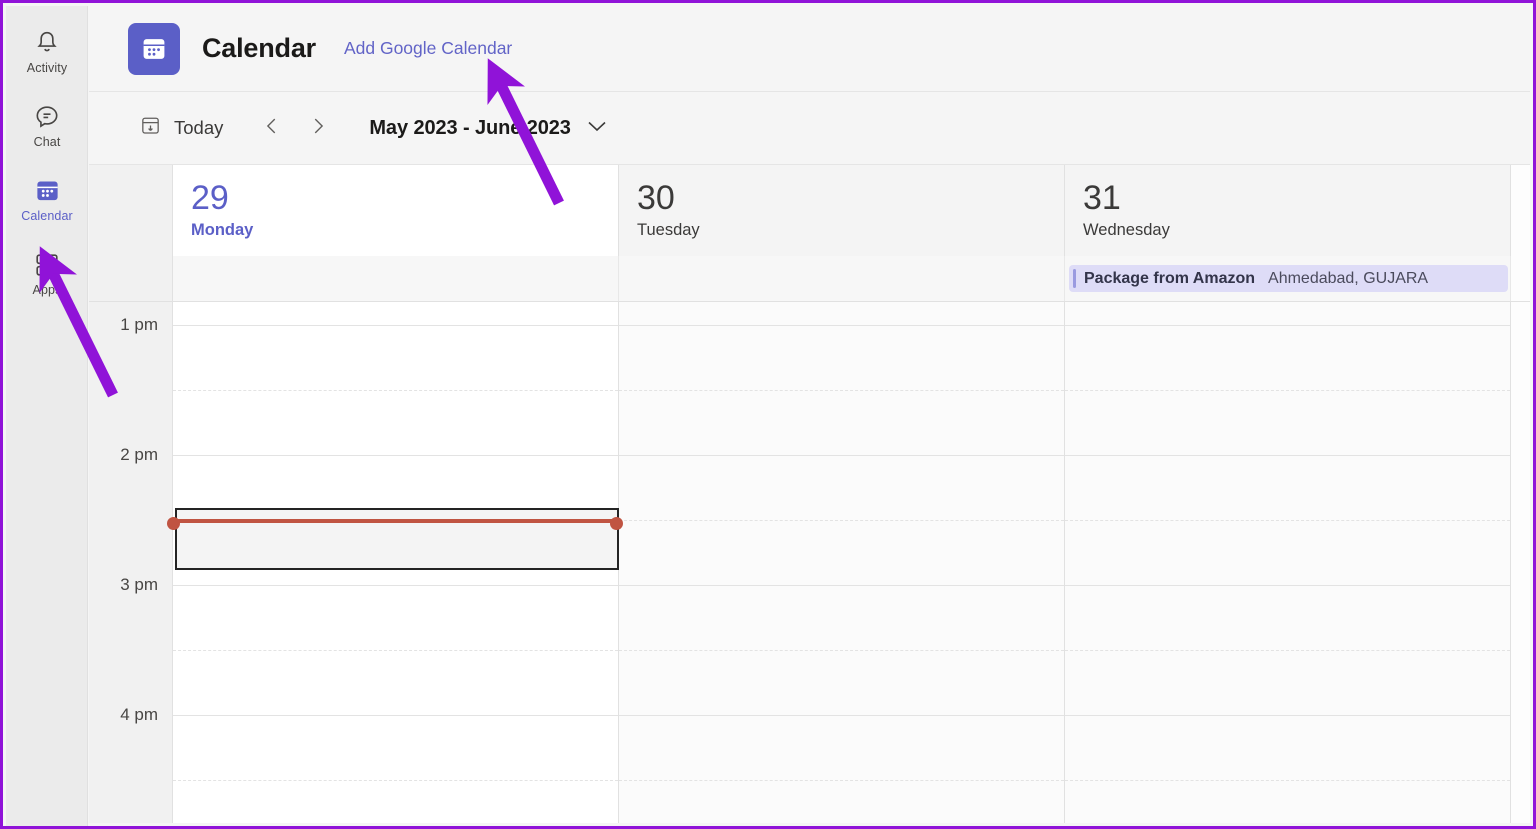 Image resolution: width=1536 pixels, height=829 pixels. I want to click on view-picker-button, so click(597, 128).